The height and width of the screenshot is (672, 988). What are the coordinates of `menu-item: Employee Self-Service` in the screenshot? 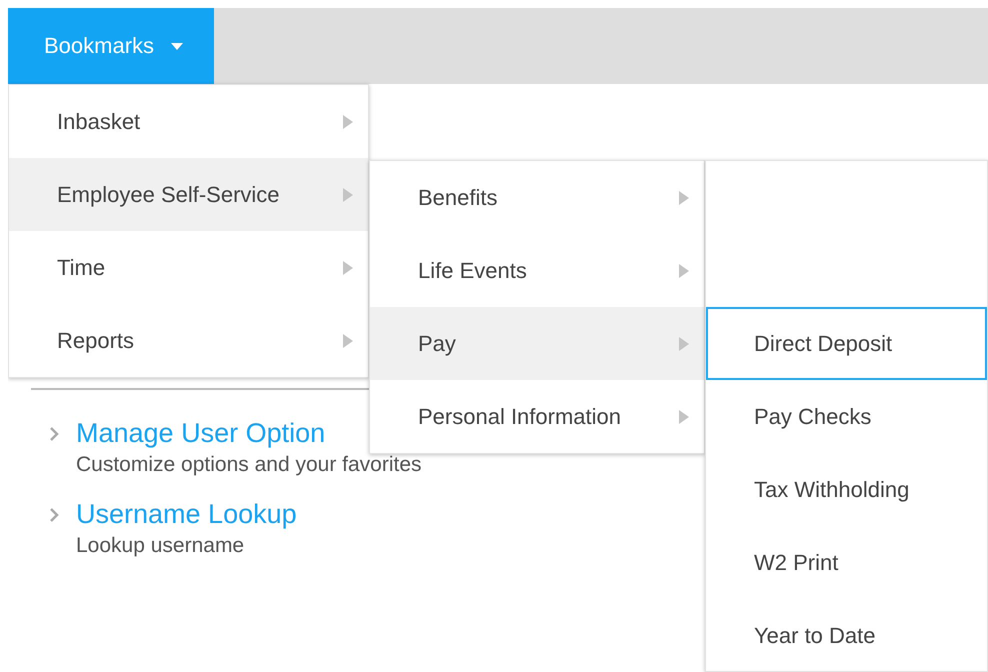 It's located at (188, 194).